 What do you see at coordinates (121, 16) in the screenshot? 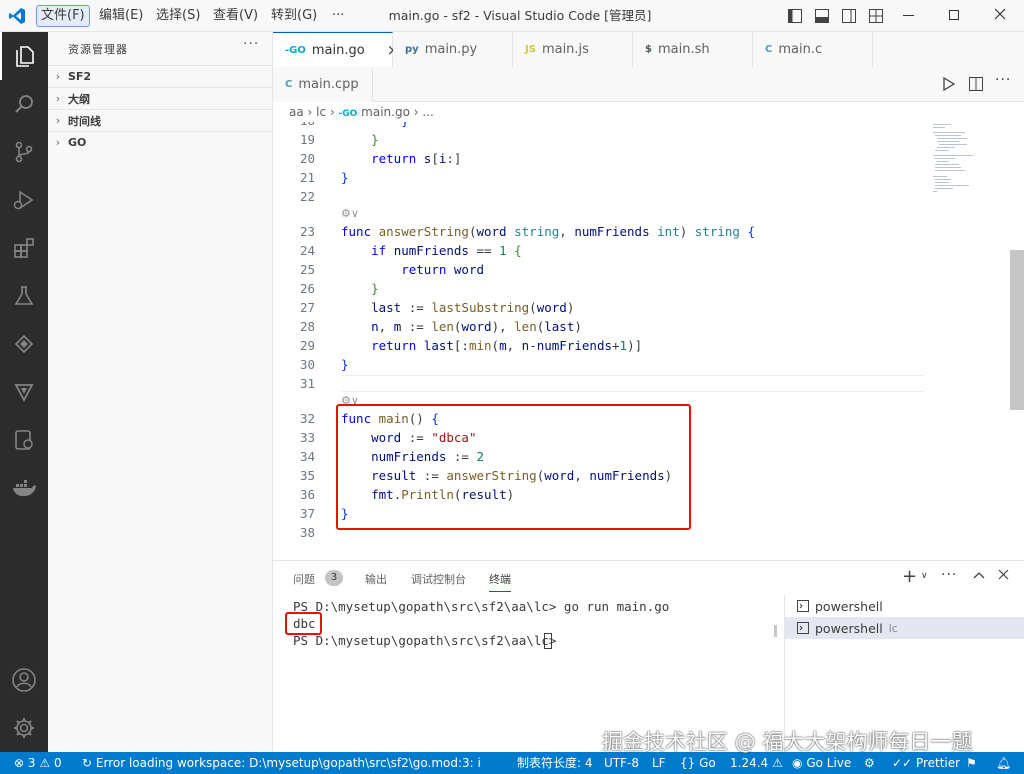
I see `menu-edit: 编辑(E)` at bounding box center [121, 16].